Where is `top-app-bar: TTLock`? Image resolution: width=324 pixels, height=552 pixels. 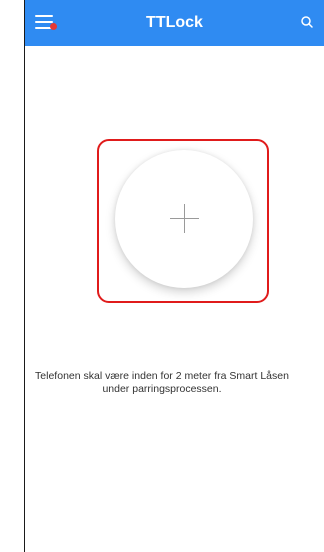 top-app-bar: TTLock is located at coordinates (174, 23).